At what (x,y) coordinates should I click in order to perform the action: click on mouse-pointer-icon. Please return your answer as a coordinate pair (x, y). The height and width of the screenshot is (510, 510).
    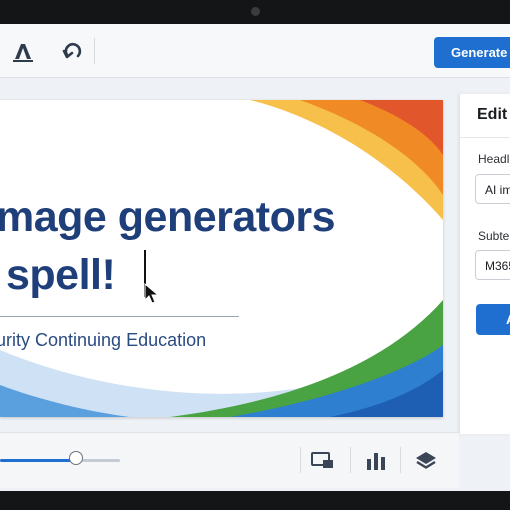
    Looking at the image, I should click on (152, 293).